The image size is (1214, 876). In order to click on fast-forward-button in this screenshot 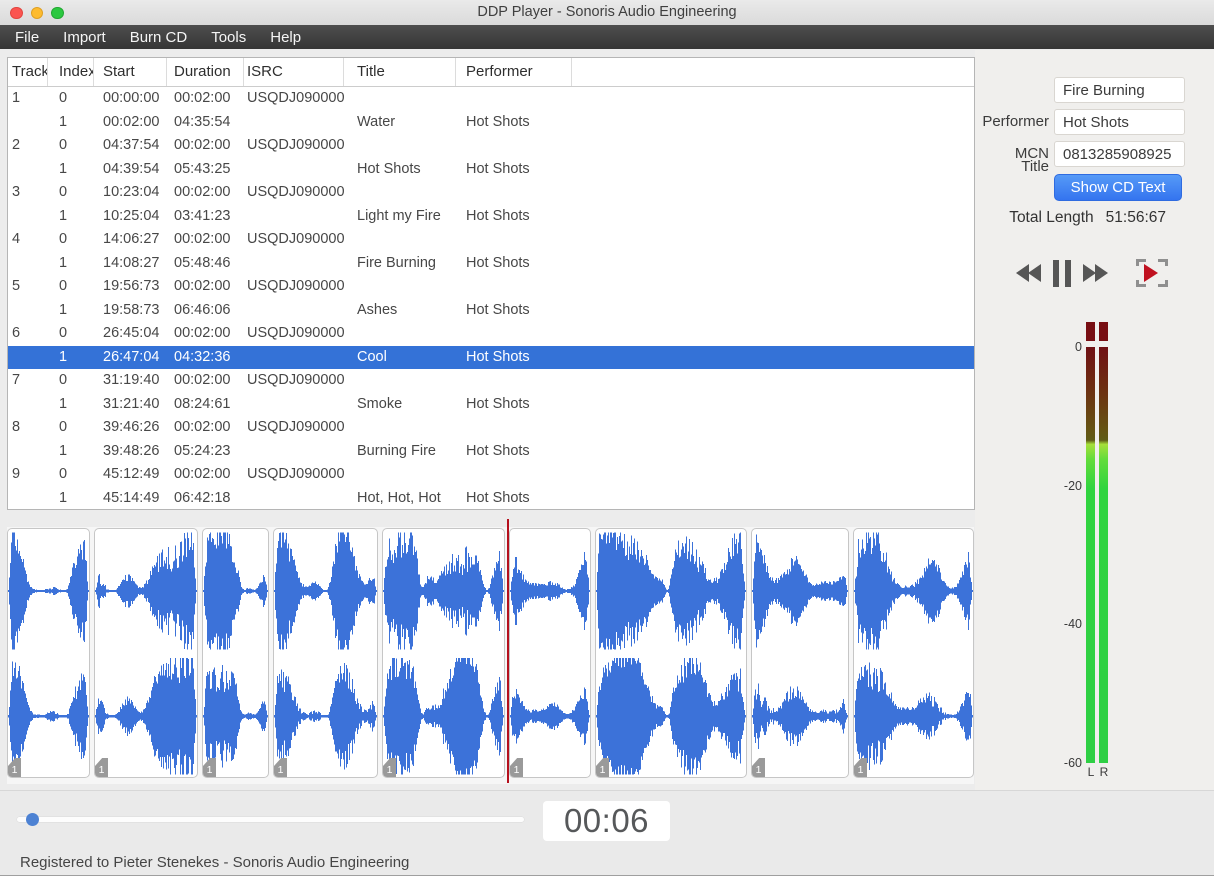, I will do `click(1095, 273)`.